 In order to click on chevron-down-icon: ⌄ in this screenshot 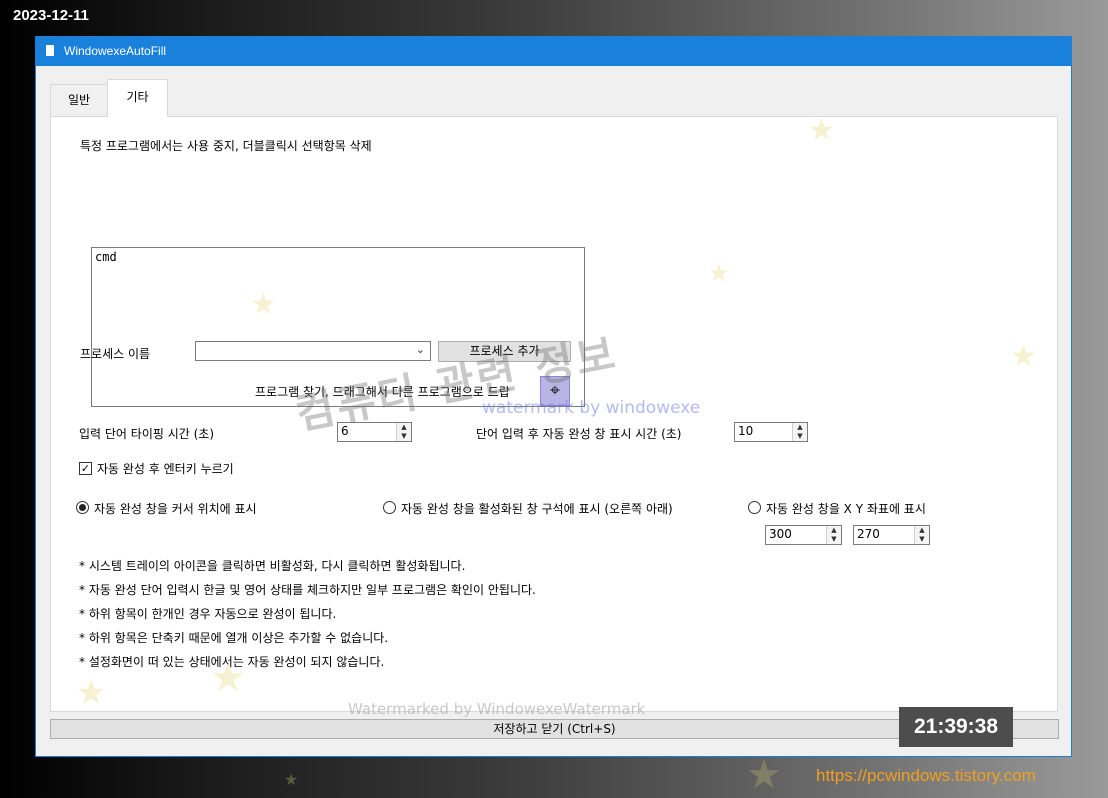, I will do `click(420, 349)`.